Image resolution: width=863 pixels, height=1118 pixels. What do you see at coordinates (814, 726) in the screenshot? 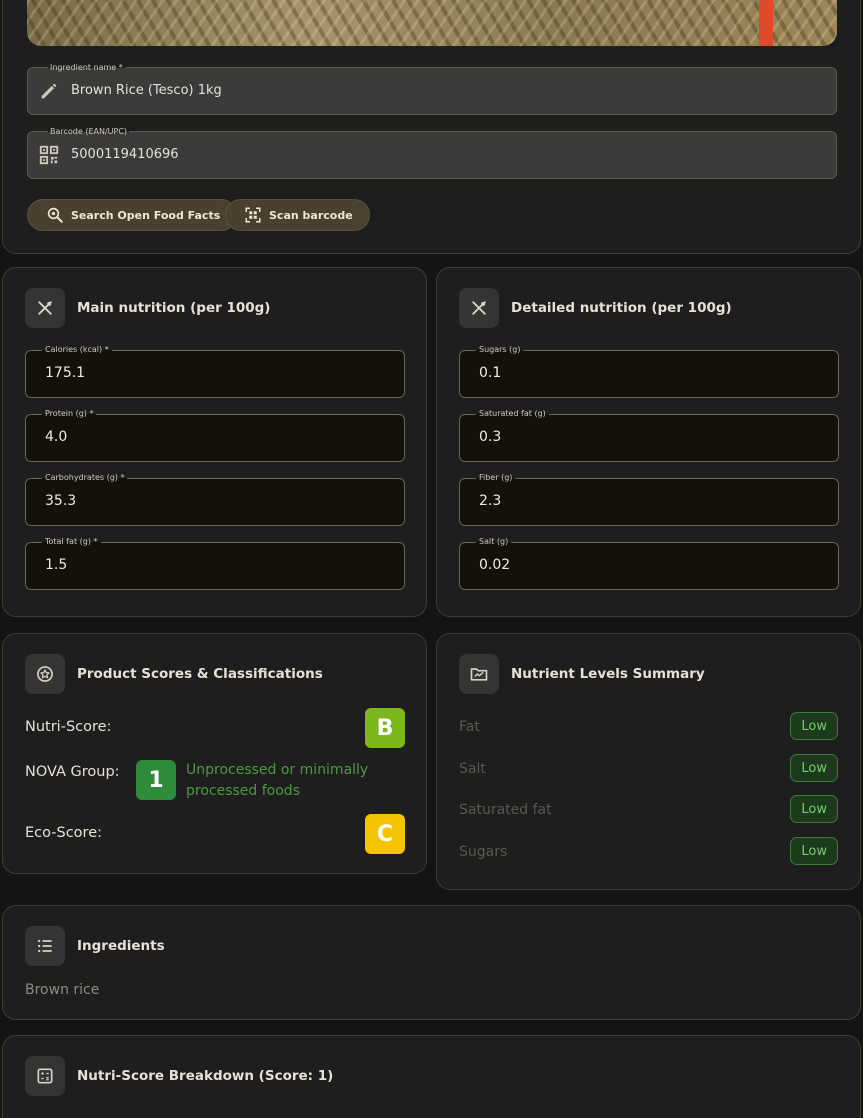
I see `level-badge-fat: Low` at bounding box center [814, 726].